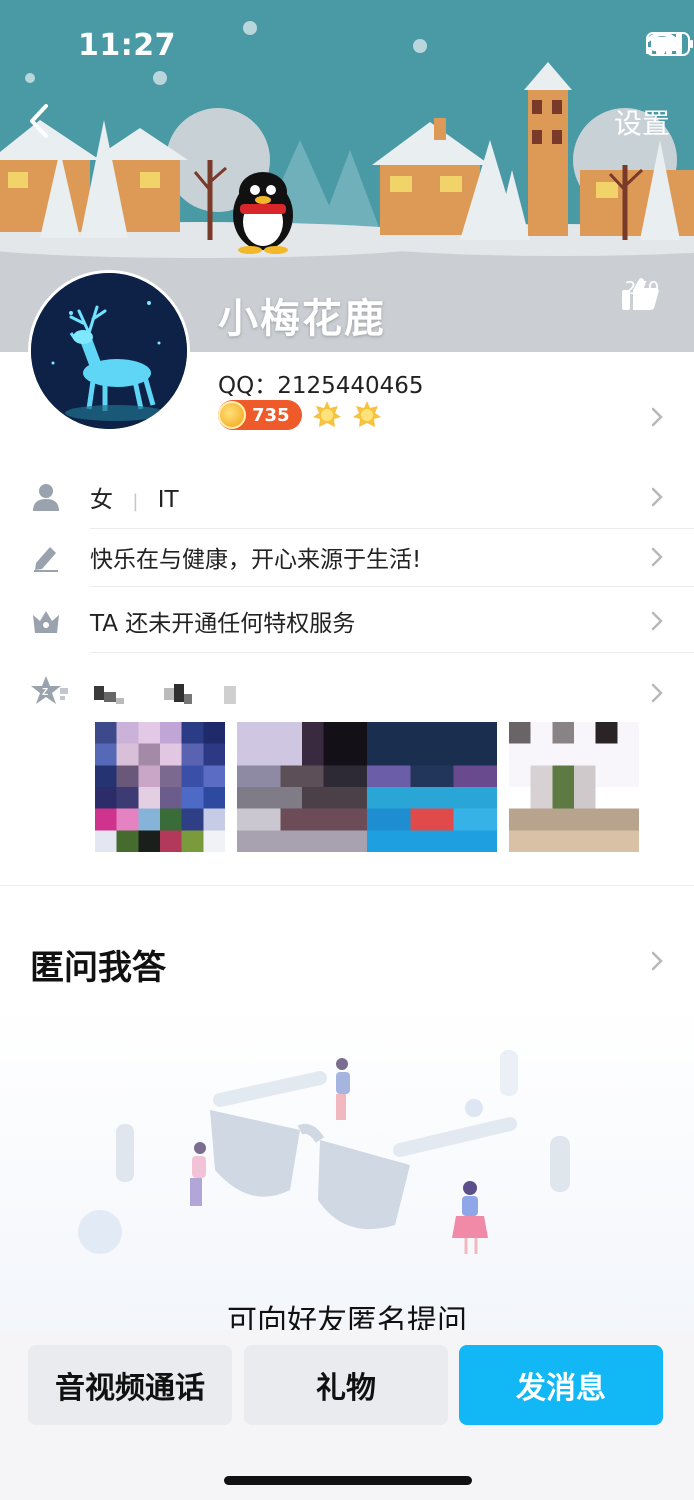 The height and width of the screenshot is (1500, 694). I want to click on back-button, so click(42, 121).